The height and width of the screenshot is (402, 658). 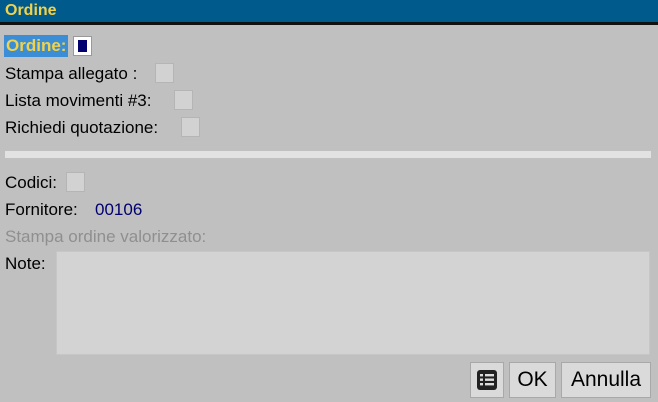 What do you see at coordinates (183, 100) in the screenshot?
I see `lista-movimenti-checkbox` at bounding box center [183, 100].